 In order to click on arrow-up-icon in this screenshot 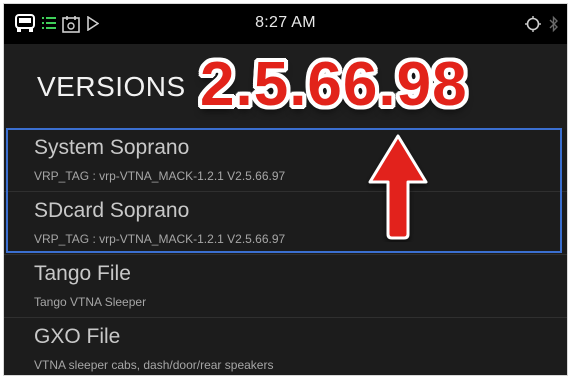, I will do `click(398, 187)`.